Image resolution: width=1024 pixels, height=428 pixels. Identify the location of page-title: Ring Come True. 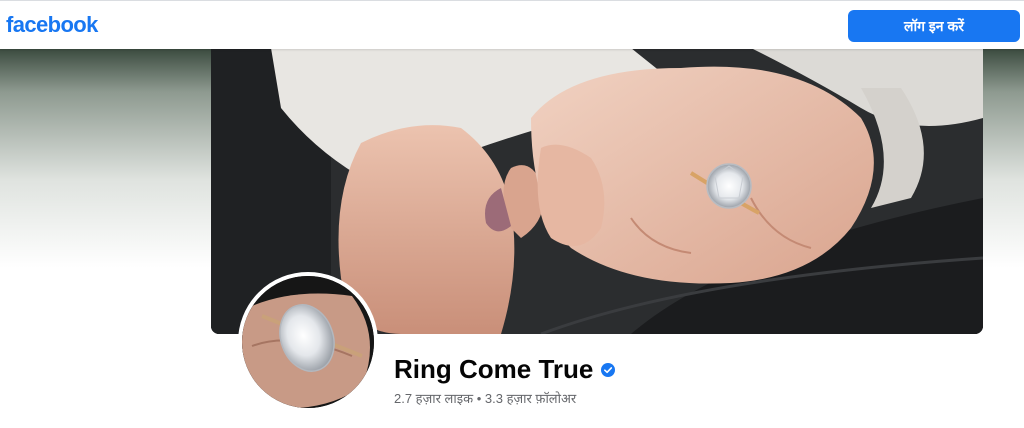
(505, 369).